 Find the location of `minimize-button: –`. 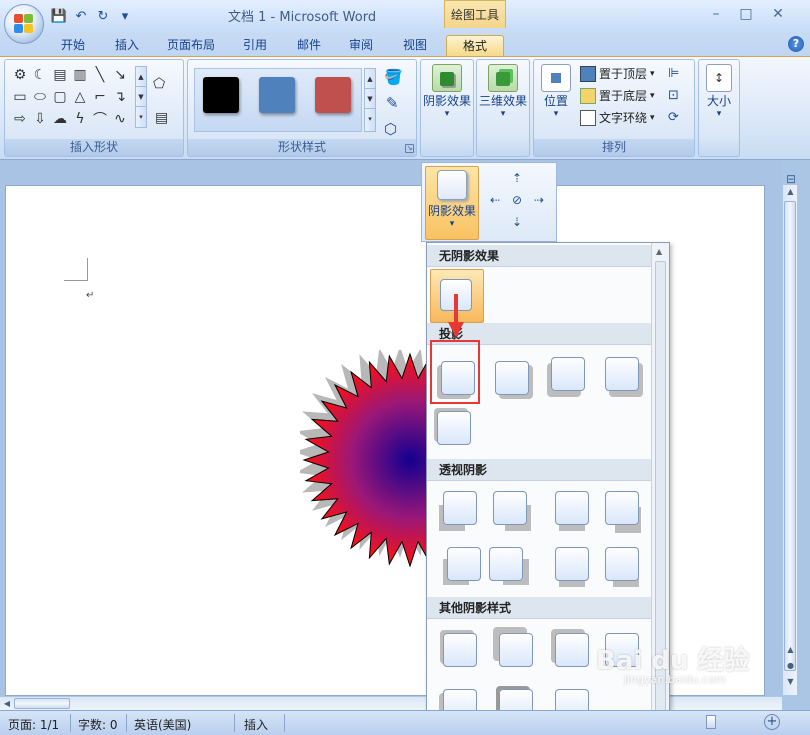

minimize-button: – is located at coordinates (716, 14).